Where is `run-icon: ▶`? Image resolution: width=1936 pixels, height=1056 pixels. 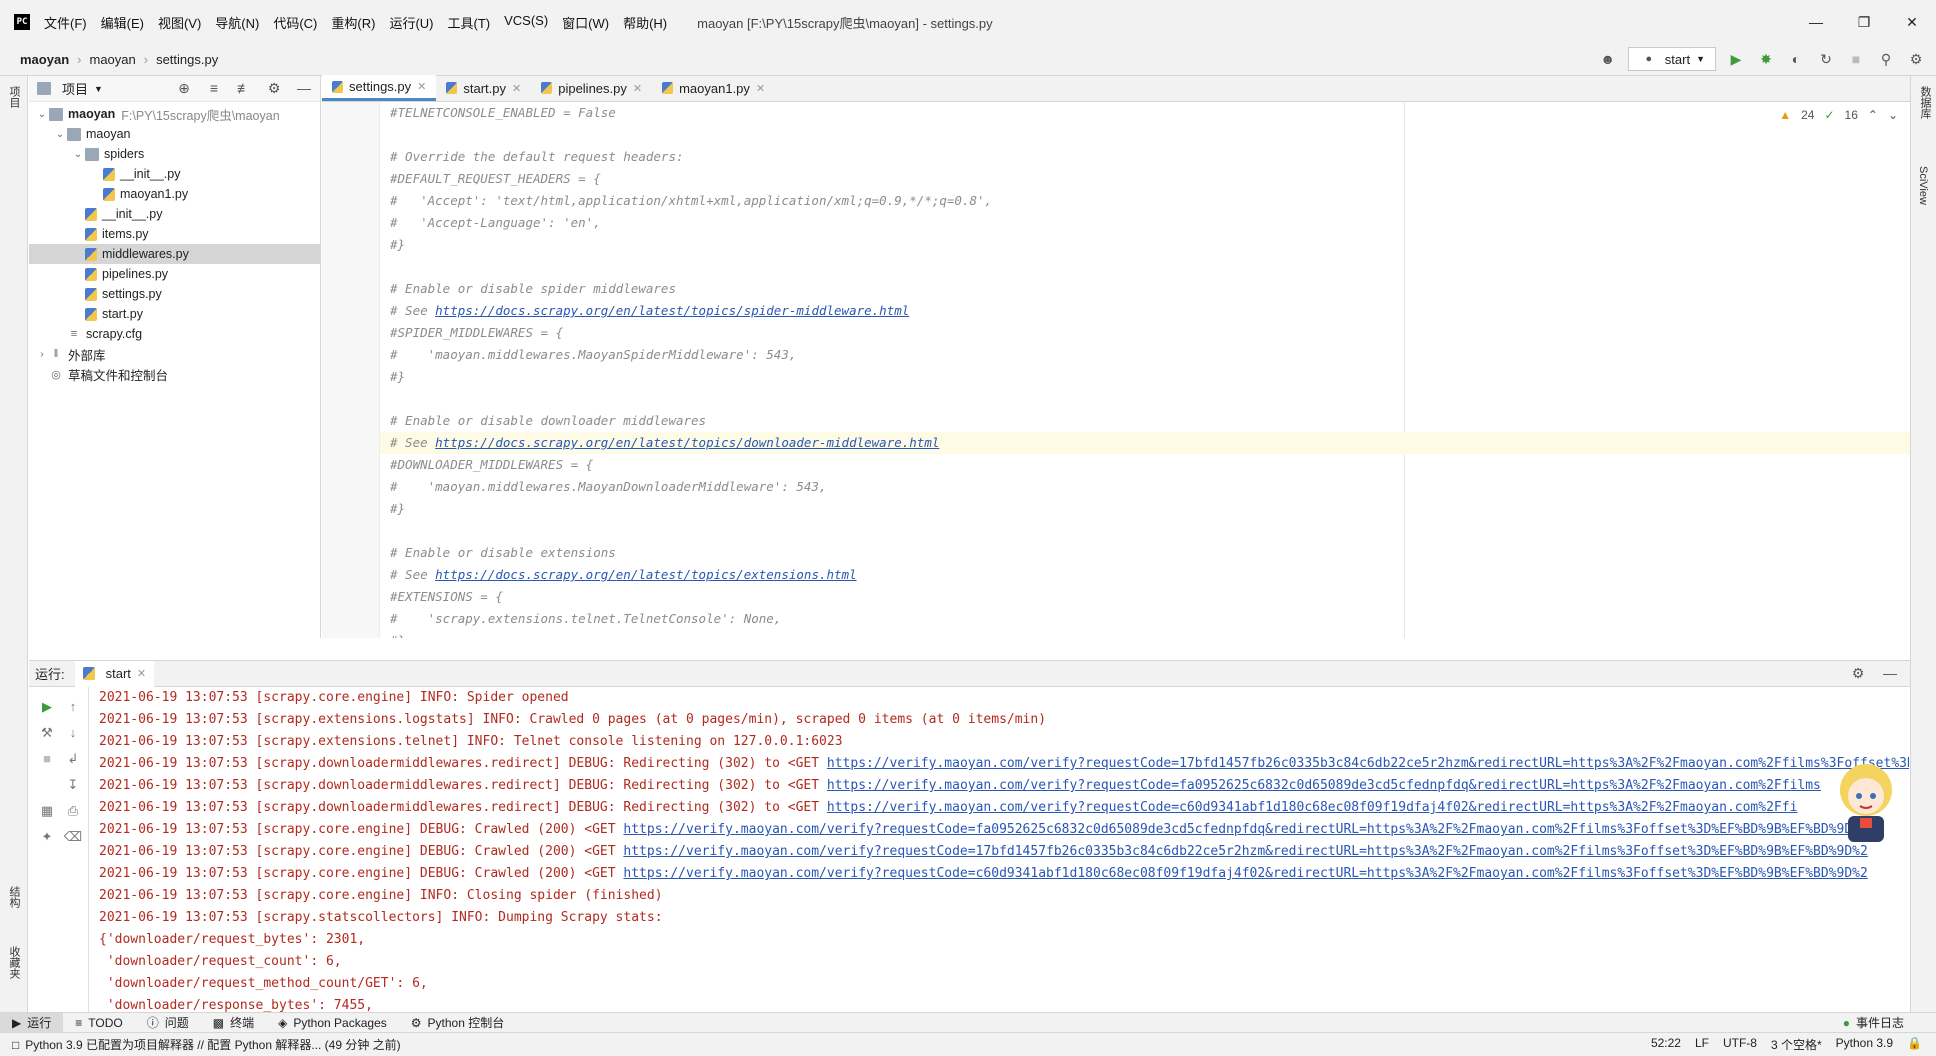 run-icon: ▶ is located at coordinates (1736, 59).